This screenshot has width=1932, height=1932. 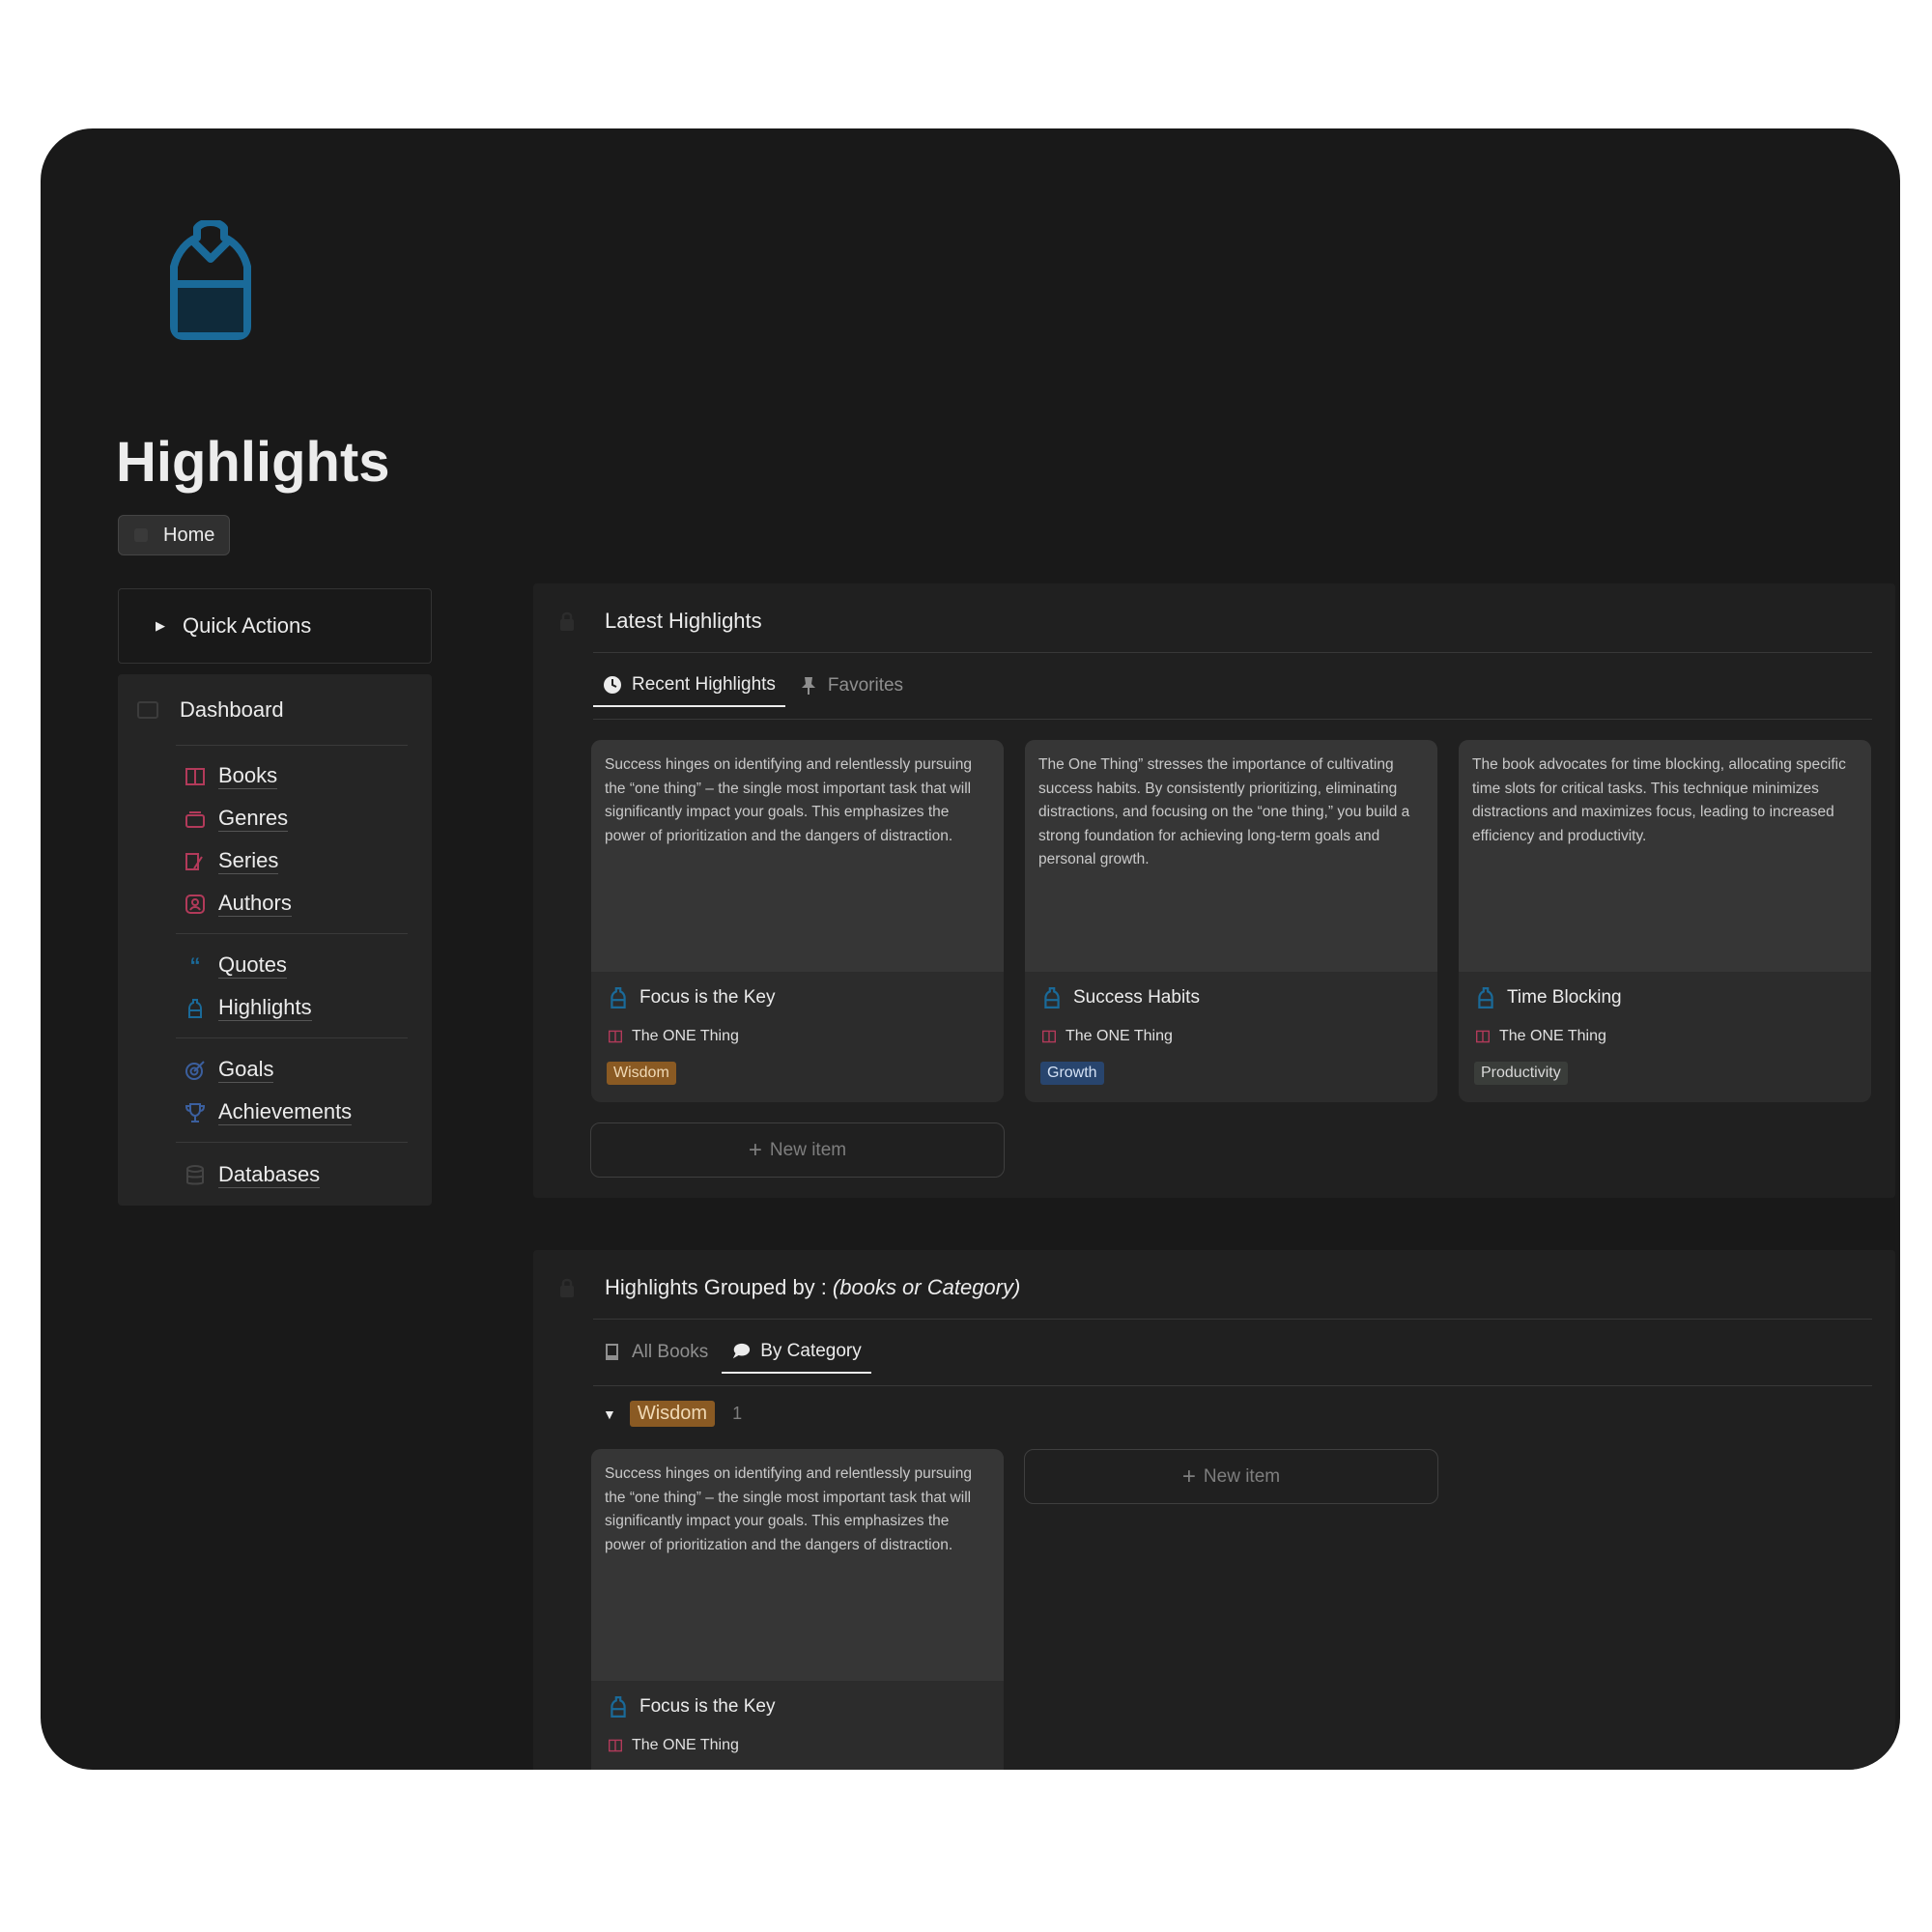 I want to click on tab-recent-highlights: Recent Highlights, so click(x=689, y=690).